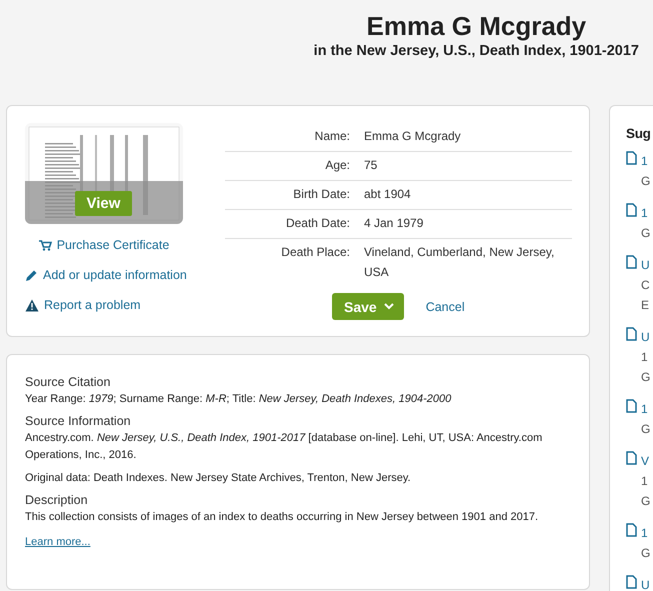 Image resolution: width=653 pixels, height=591 pixels. What do you see at coordinates (445, 307) in the screenshot?
I see `cancel-link: Cancel` at bounding box center [445, 307].